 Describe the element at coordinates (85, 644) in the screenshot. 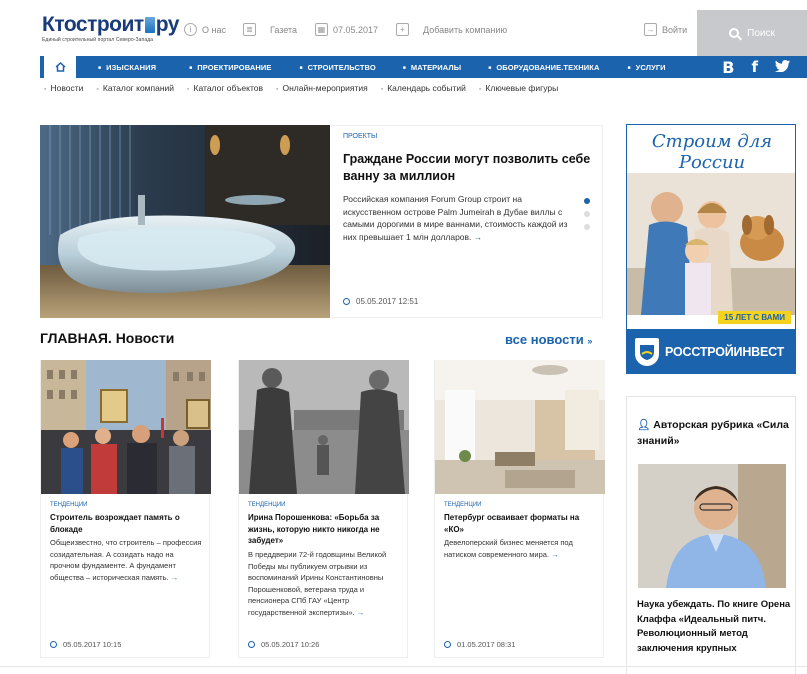

I see `news-card-date: 05.05.2017 10:15` at that location.